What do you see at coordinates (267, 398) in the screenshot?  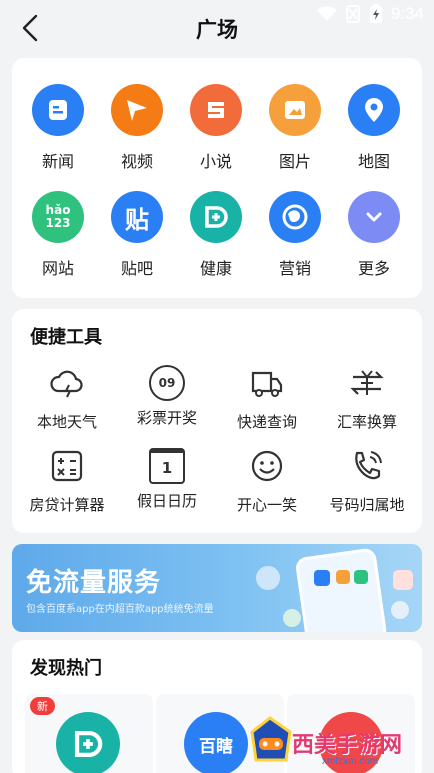 I see `tool-delivery: 快递查询` at bounding box center [267, 398].